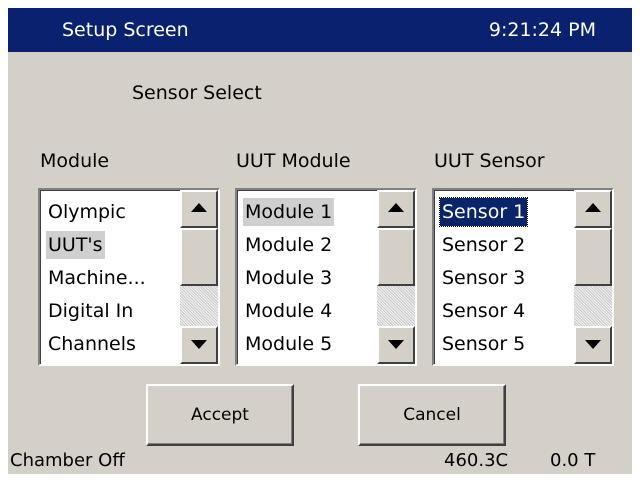 The width and height of the screenshot is (642, 482). What do you see at coordinates (320, 30) in the screenshot?
I see `title-bar: Setup Screen 9:21:24 PM` at bounding box center [320, 30].